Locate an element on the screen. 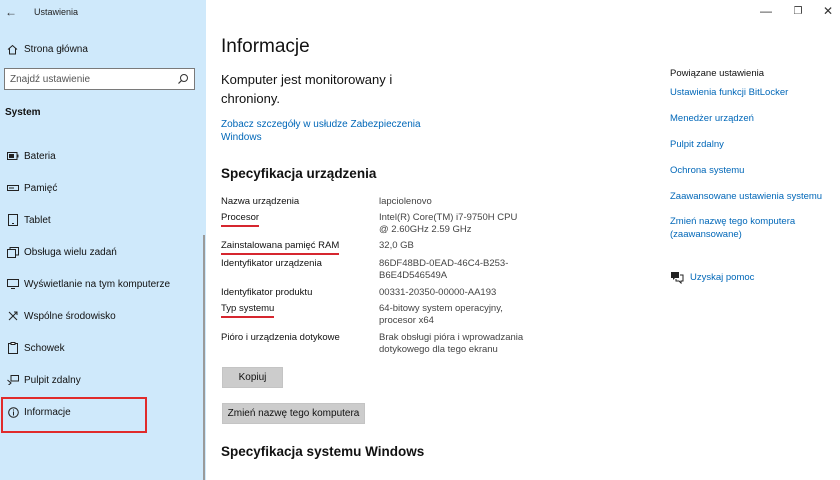  sidebar-item-label: Informacje is located at coordinates (47, 412).